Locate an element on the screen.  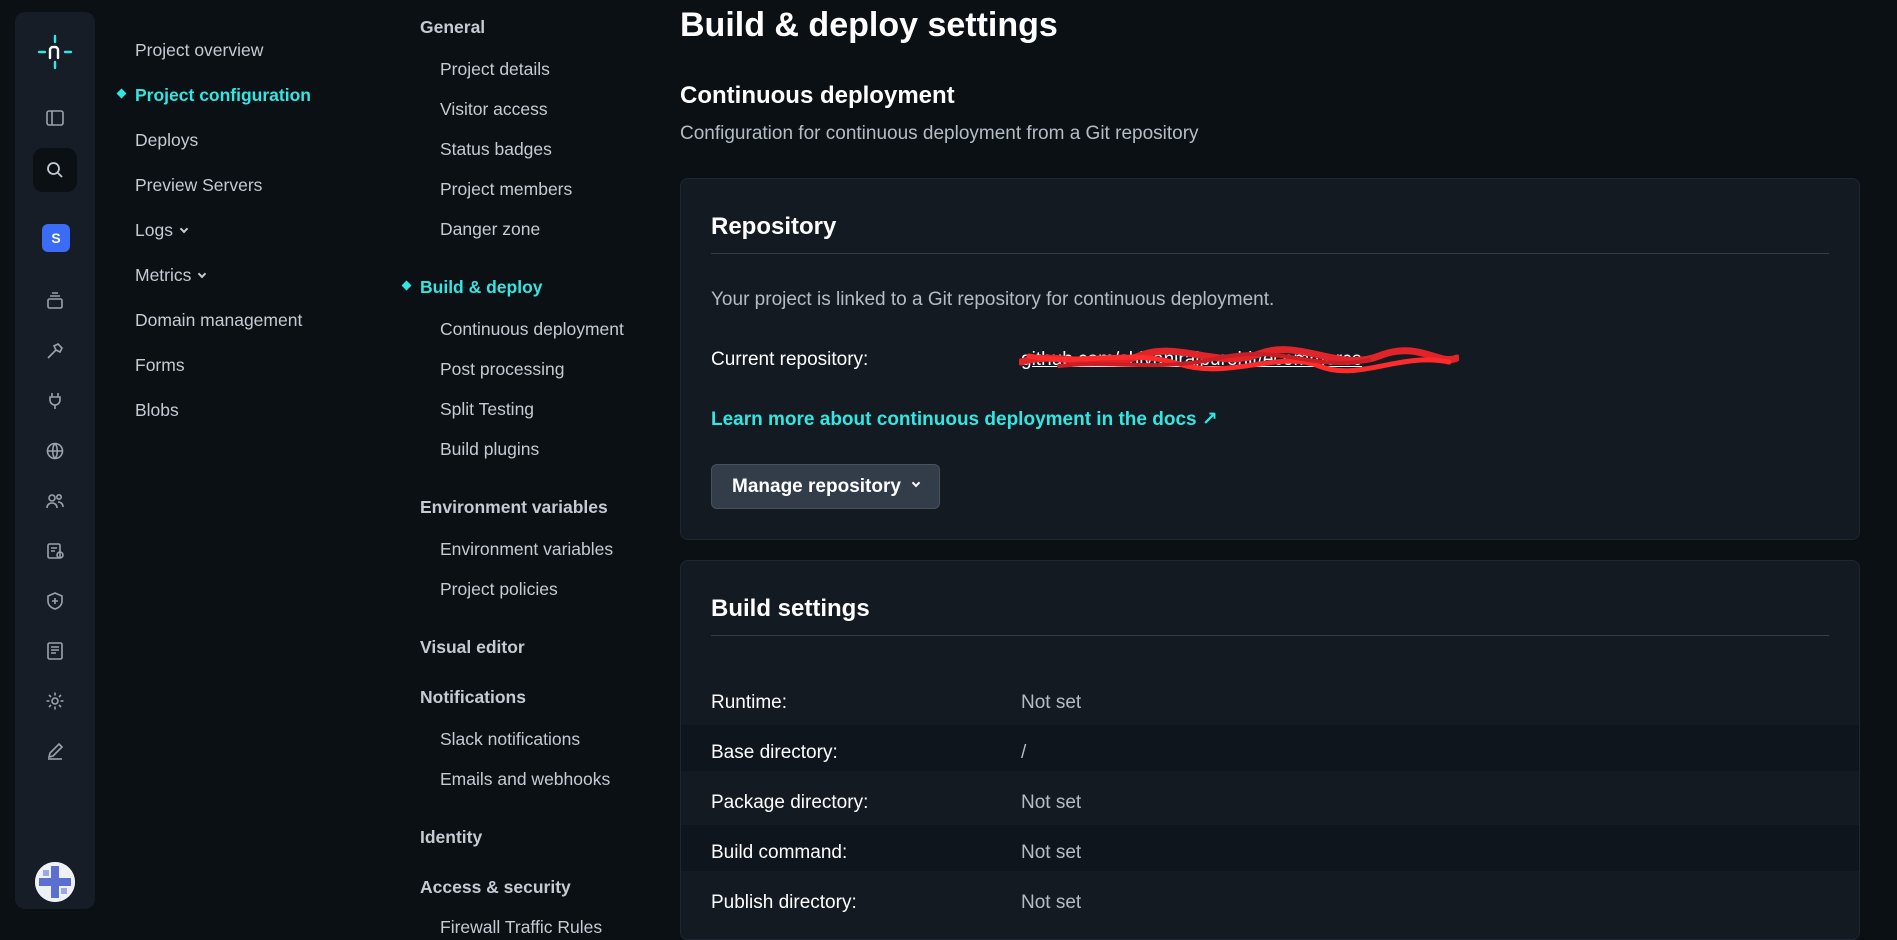
nav-preview-servers: Preview Servers is located at coordinates (198, 185).